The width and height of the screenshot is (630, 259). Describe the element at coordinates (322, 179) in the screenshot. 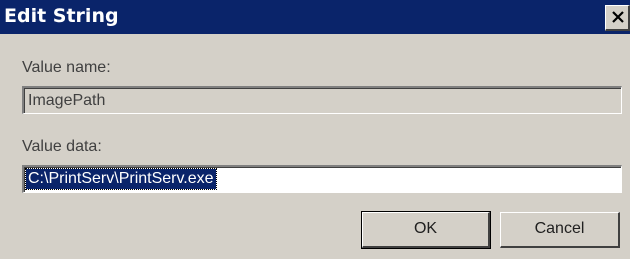

I see `value-data-input: C:\PrintServ\PrintServ.exe` at that location.